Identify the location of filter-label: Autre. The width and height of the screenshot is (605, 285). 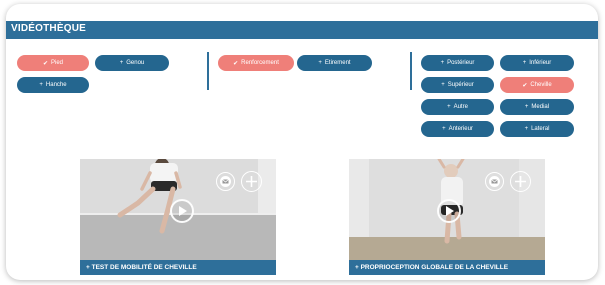
(460, 107).